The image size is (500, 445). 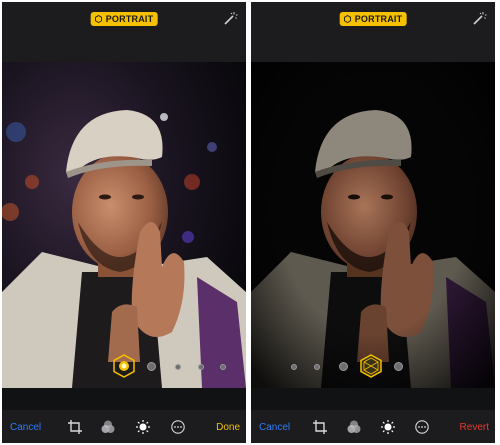 What do you see at coordinates (228, 427) in the screenshot?
I see `done-button: Done` at bounding box center [228, 427].